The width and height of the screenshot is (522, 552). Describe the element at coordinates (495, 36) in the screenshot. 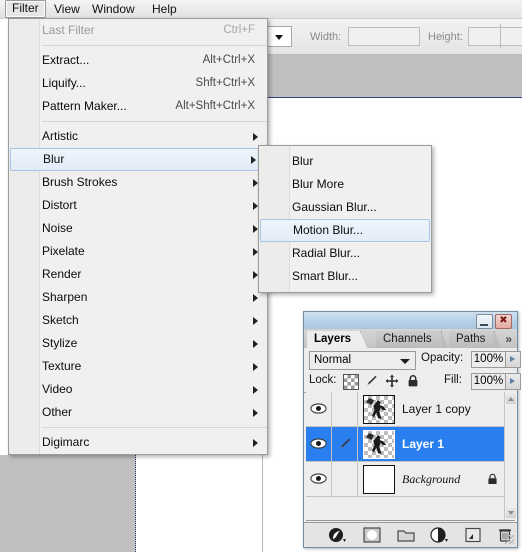

I see `height-input` at that location.